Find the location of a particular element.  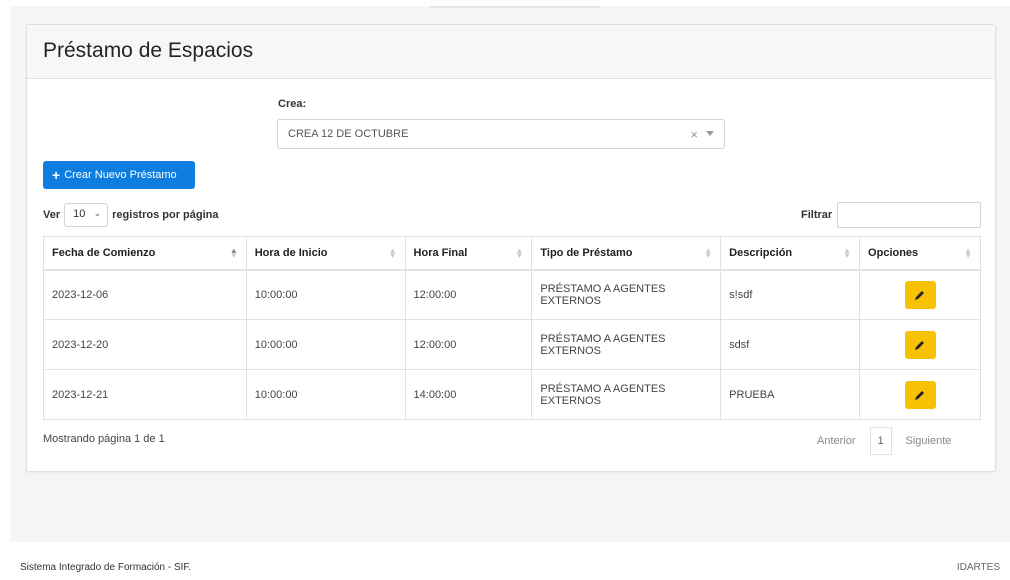

site-footer-text: Sistema Integrado de Formación - SIF. is located at coordinates (106, 567).